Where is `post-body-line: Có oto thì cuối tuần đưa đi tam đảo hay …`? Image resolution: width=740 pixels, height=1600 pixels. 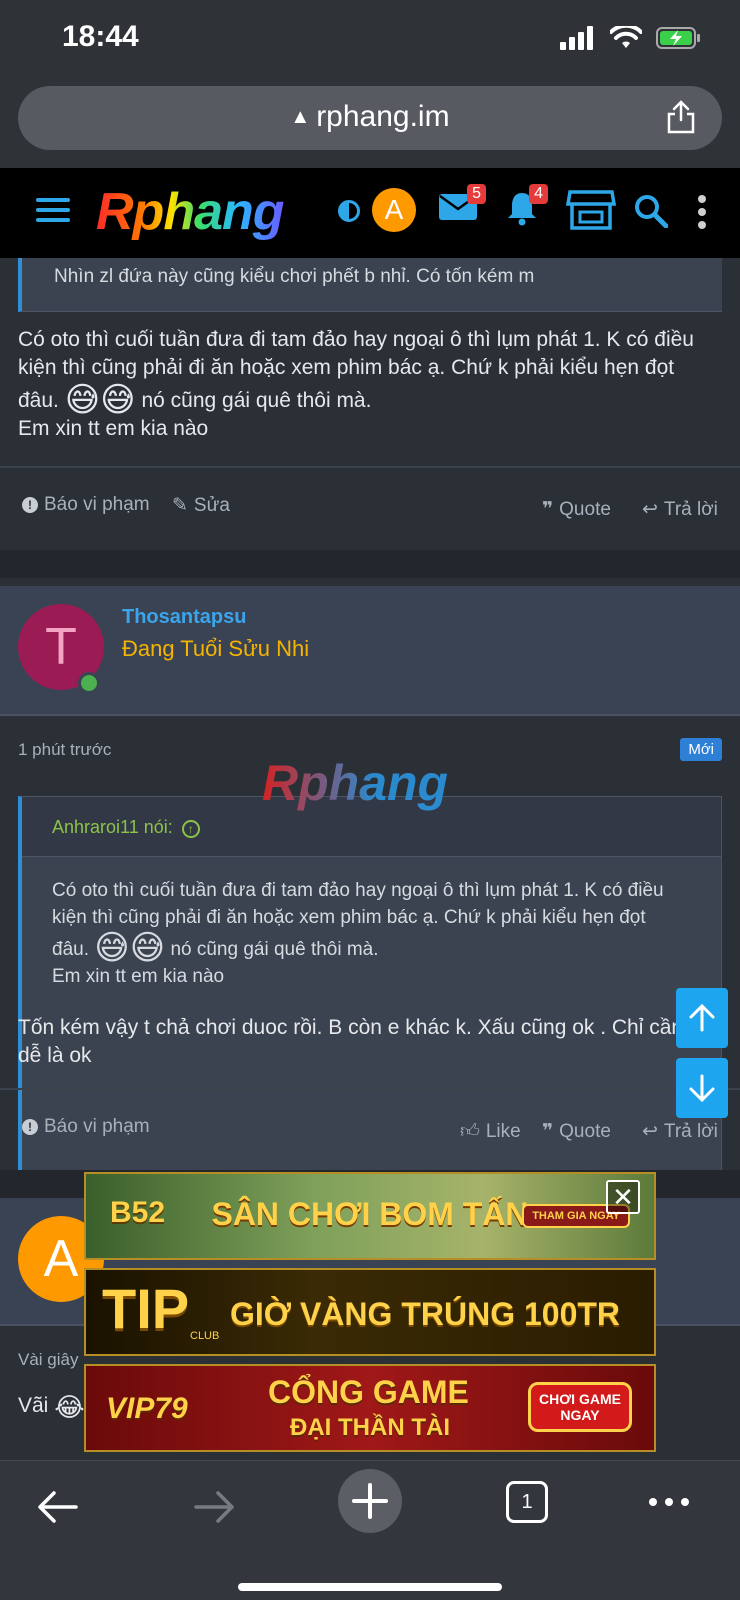 post-body-line: Có oto thì cuối tuần đưa đi tam đảo hay … is located at coordinates (356, 353).